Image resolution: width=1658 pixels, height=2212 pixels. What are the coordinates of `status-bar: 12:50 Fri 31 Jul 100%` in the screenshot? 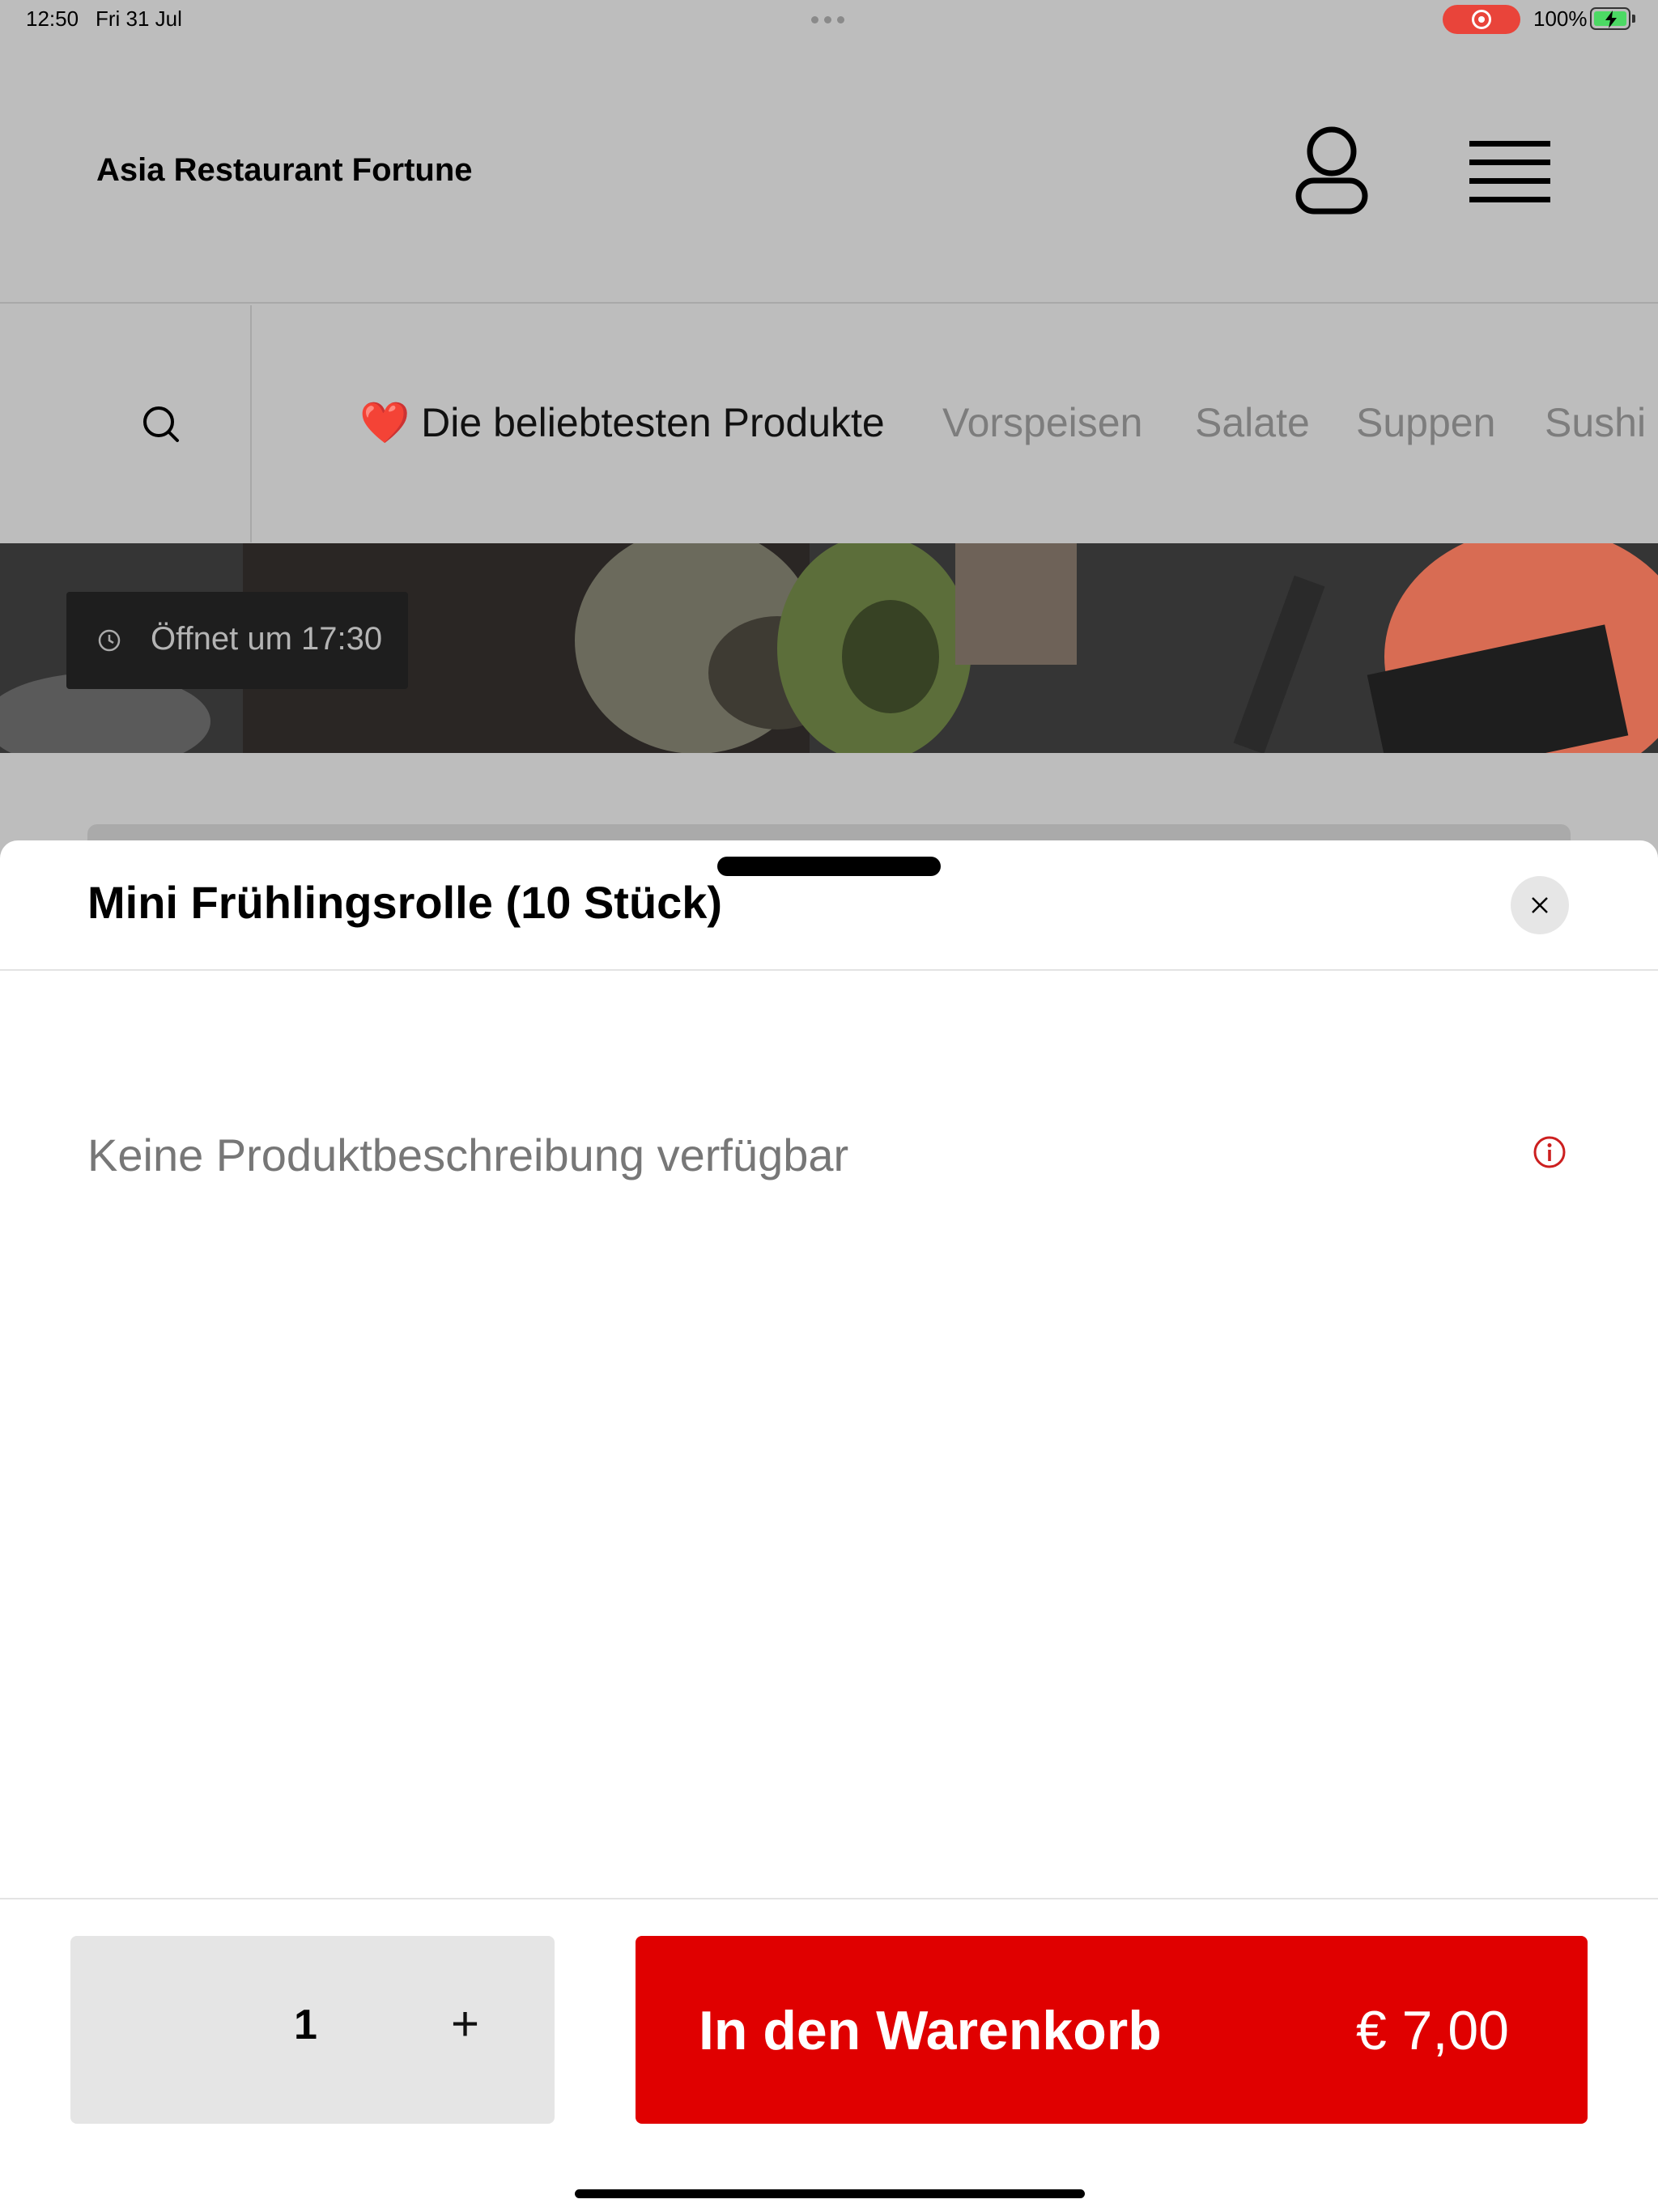 It's located at (829, 19).